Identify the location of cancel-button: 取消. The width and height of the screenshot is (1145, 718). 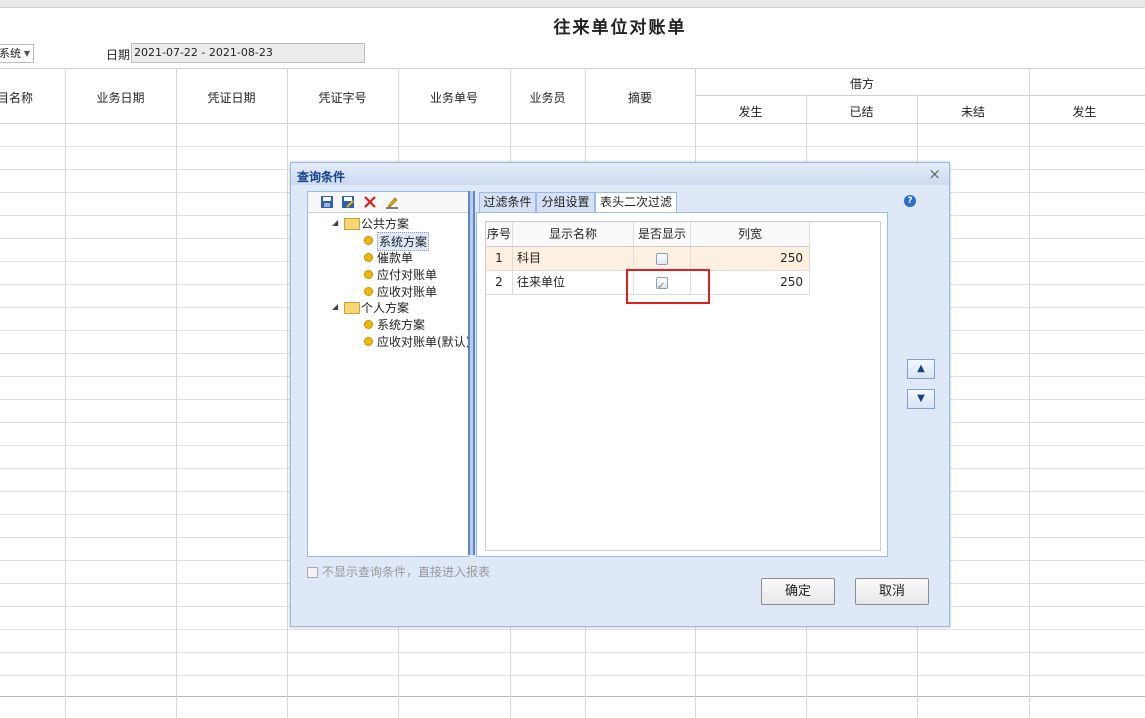
(892, 591).